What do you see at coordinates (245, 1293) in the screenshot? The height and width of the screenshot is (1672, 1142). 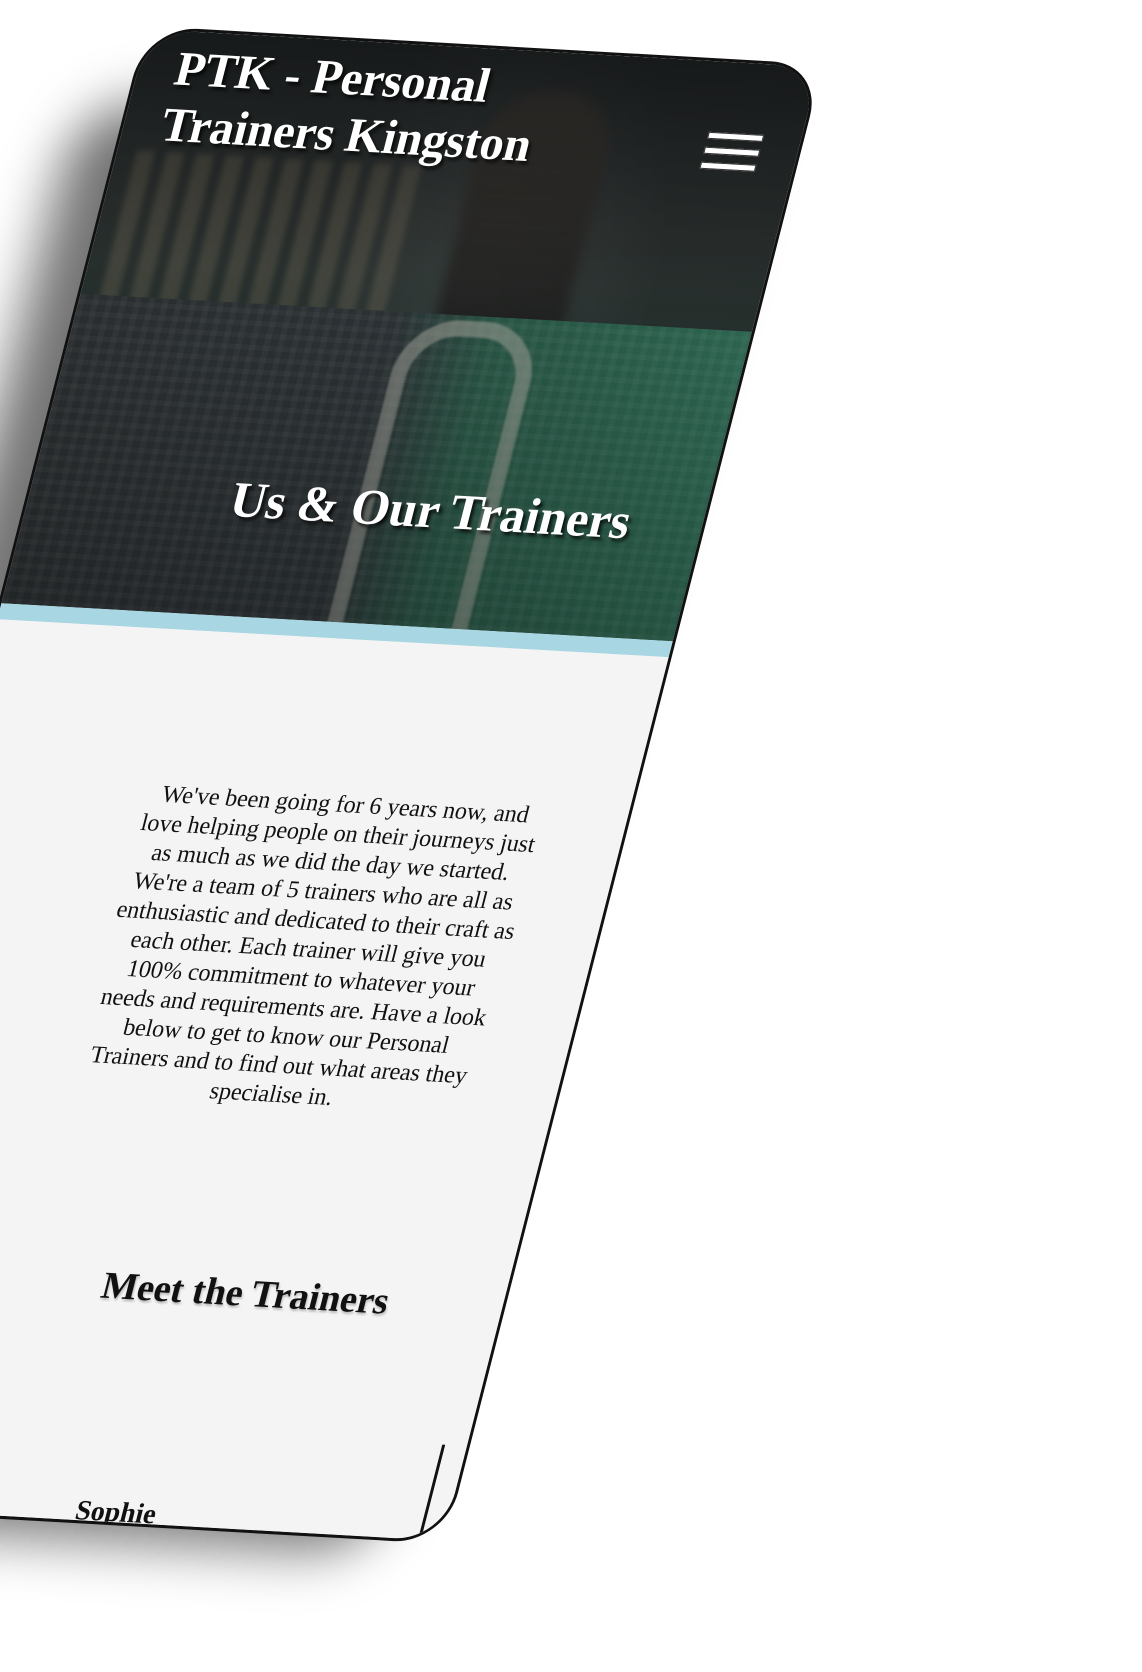 I see `trainers-heading: Meet the Trainers` at bounding box center [245, 1293].